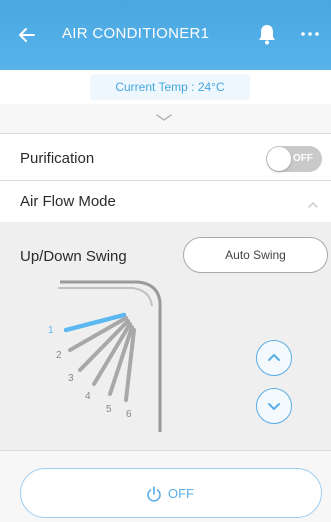 The width and height of the screenshot is (331, 522). I want to click on swing-position-diagram: 1 2 3 4 5 6, so click(105, 356).